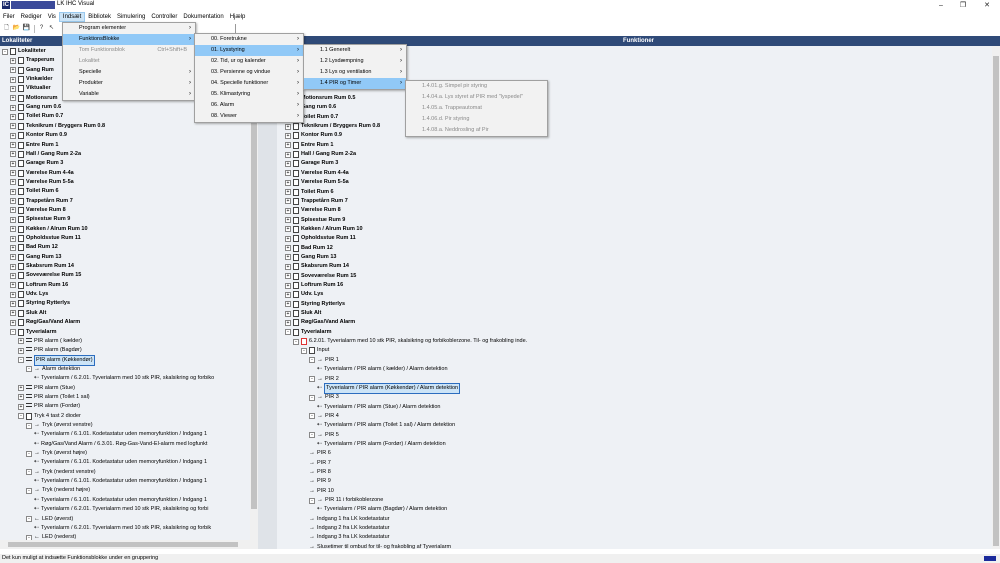  What do you see at coordinates (249, 116) in the screenshot?
I see `menu-option: 08. Viewer ›` at bounding box center [249, 116].